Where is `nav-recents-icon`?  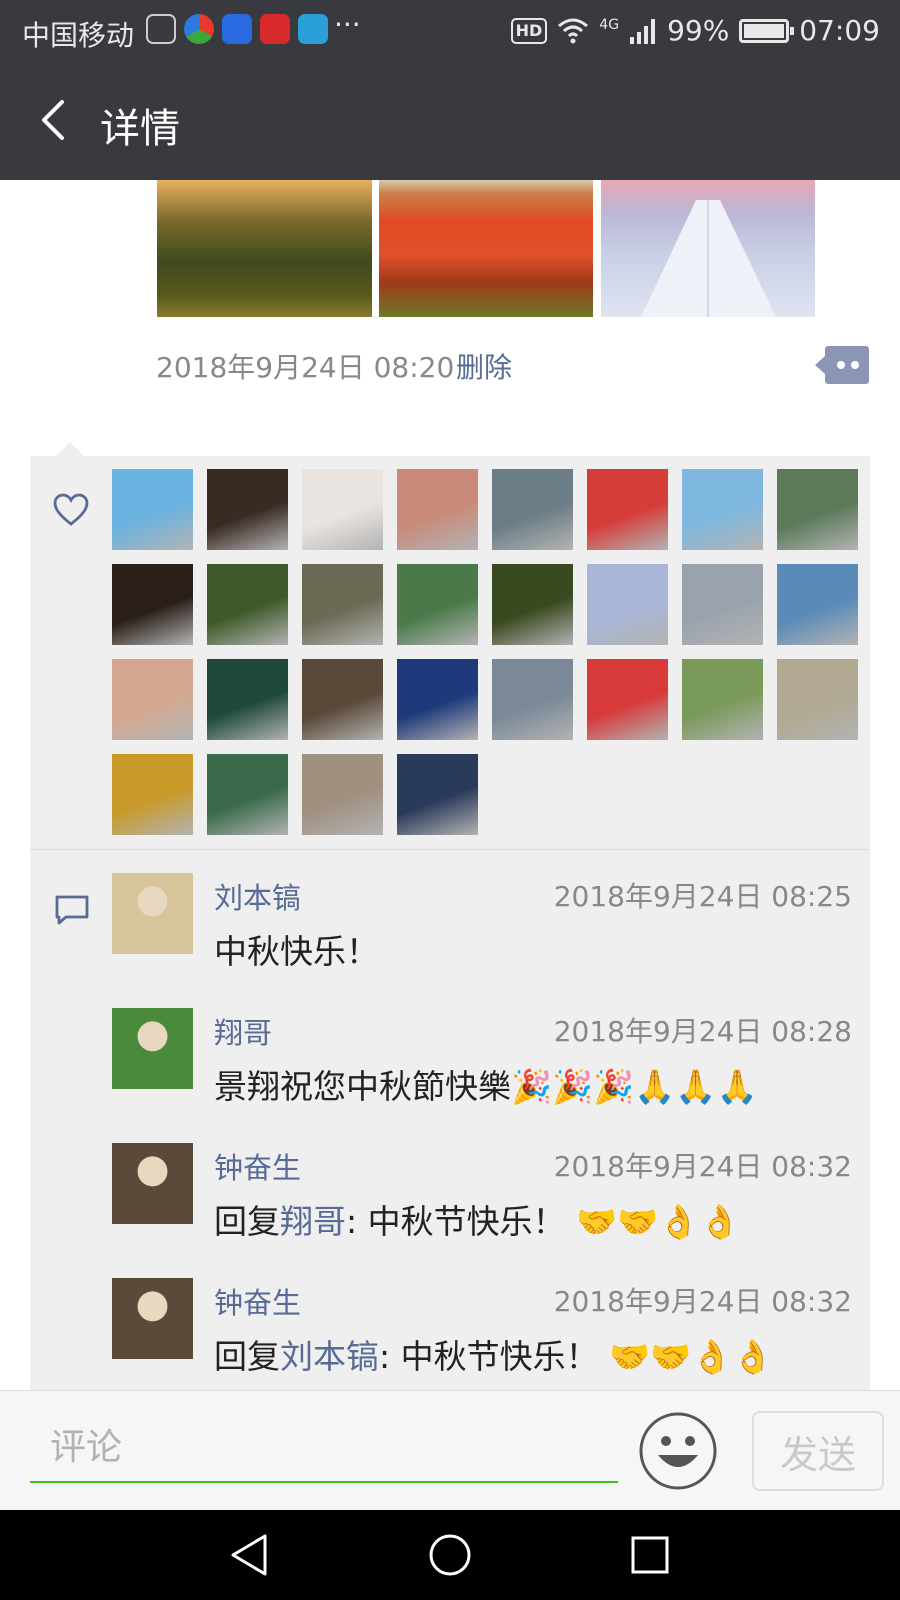
nav-recents-icon is located at coordinates (650, 1555).